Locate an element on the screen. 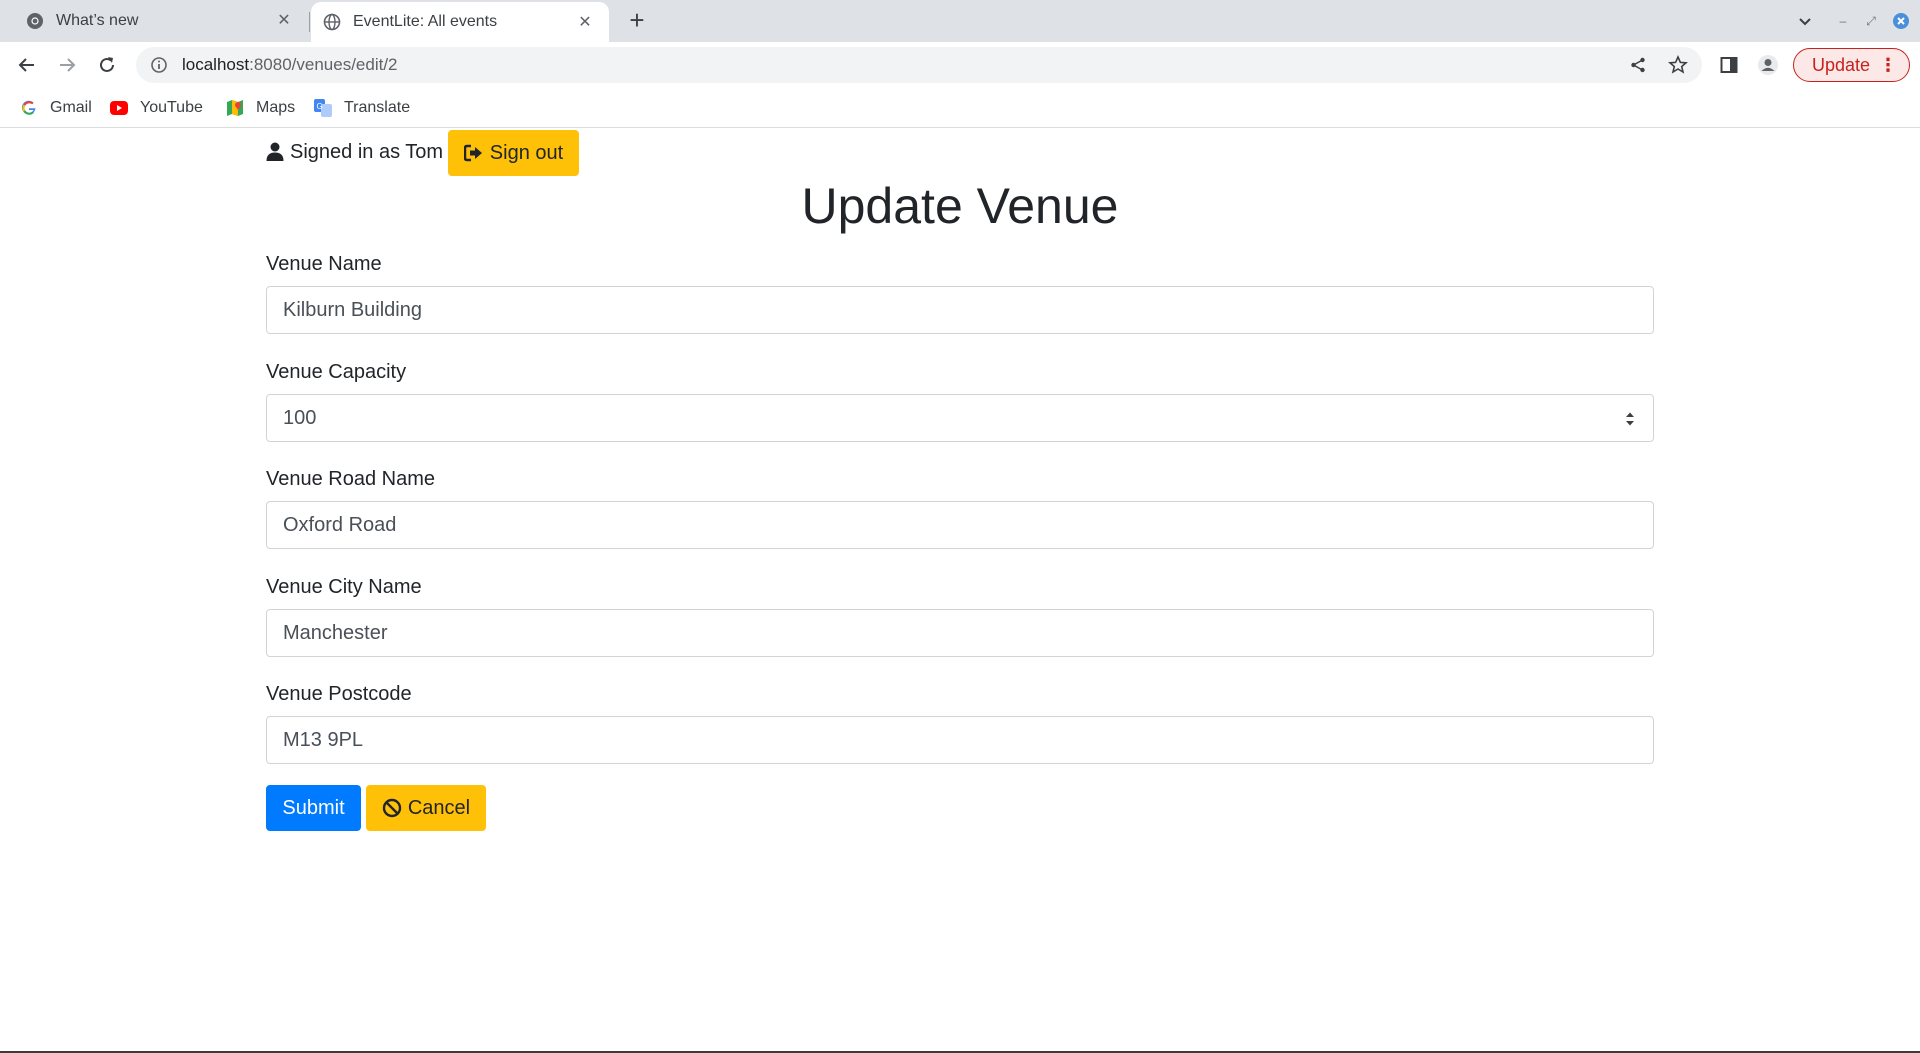 The image size is (1920, 1053). sign-out-button: Sign out is located at coordinates (513, 153).